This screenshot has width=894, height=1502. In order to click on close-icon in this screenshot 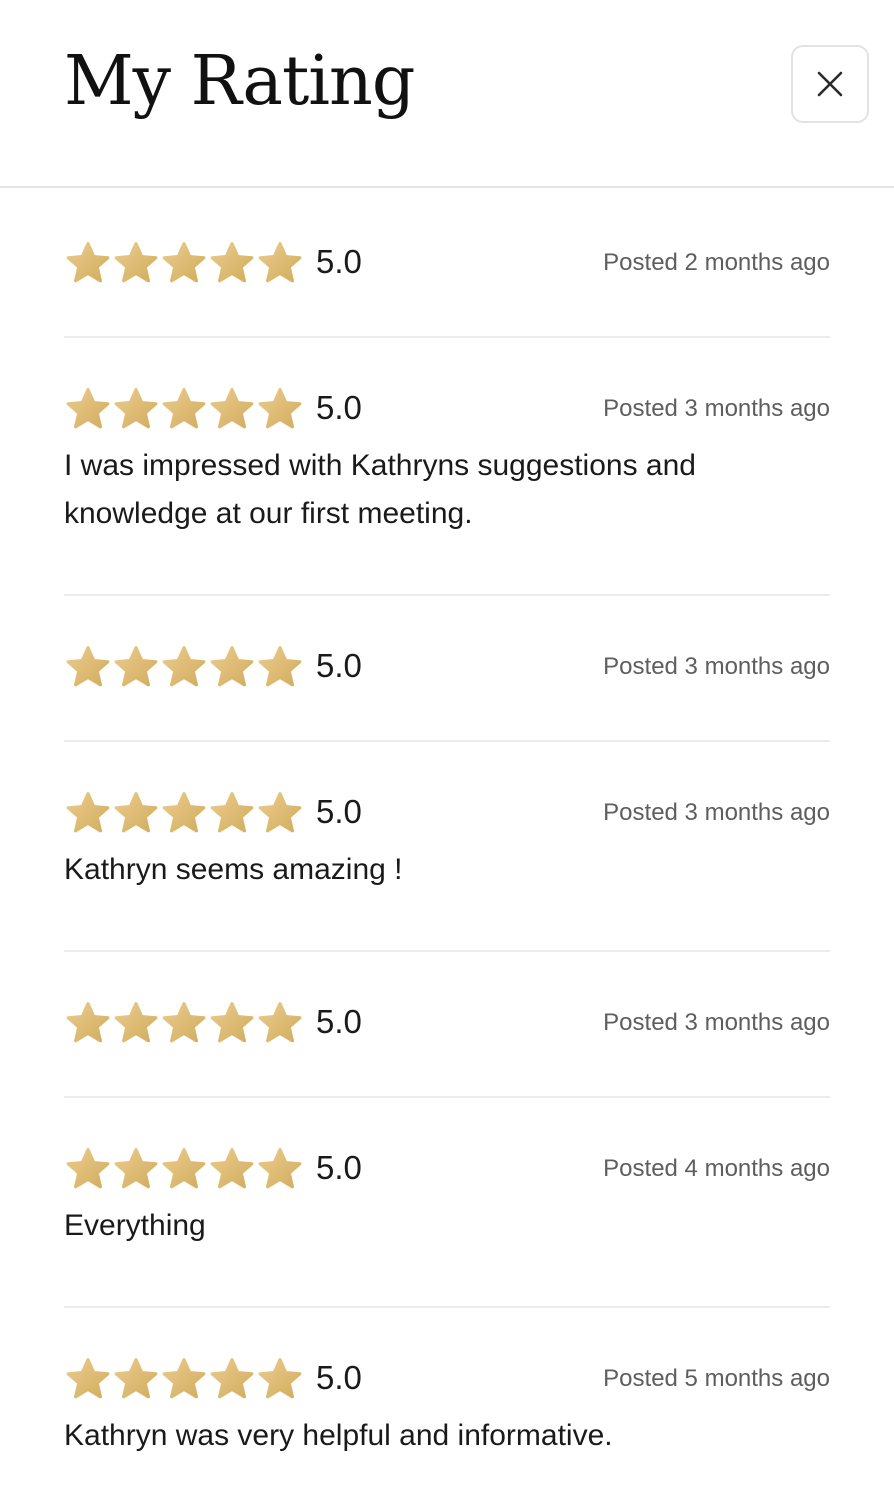, I will do `click(830, 84)`.